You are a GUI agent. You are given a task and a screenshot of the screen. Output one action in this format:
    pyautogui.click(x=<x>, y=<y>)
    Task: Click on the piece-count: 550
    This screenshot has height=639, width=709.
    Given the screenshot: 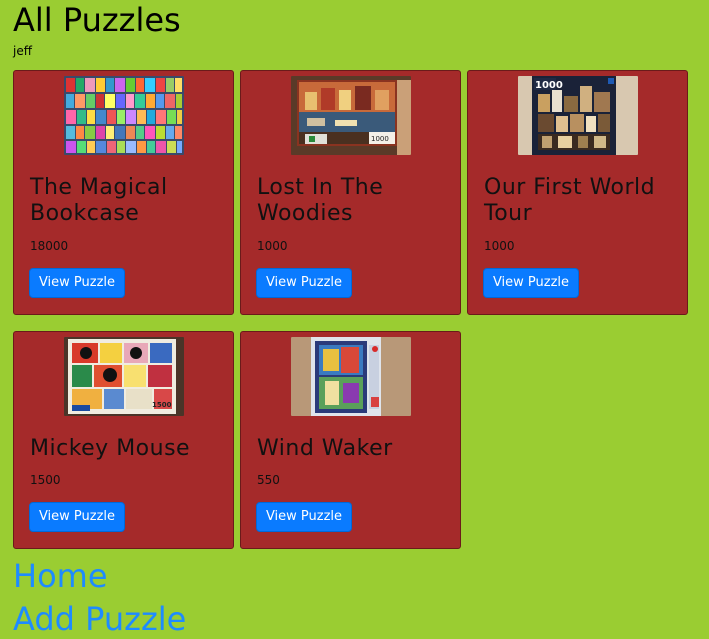 What is the action you would take?
    pyautogui.click(x=268, y=480)
    